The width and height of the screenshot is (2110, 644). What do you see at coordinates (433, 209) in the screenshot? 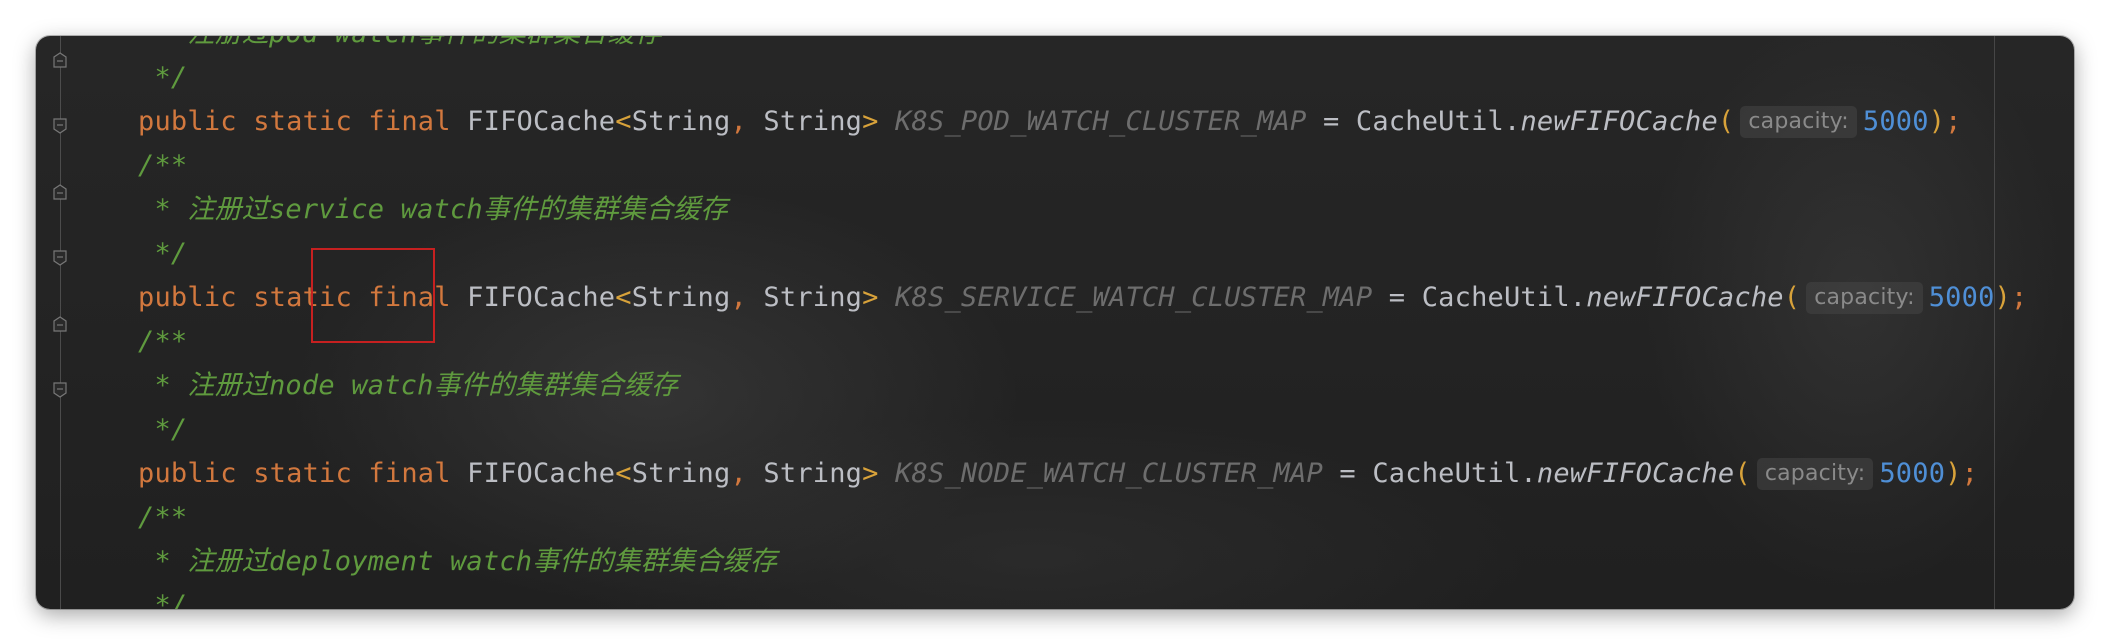
I see `doc-comment-line: * 注册过service watch事件的集群集合缓存` at bounding box center [433, 209].